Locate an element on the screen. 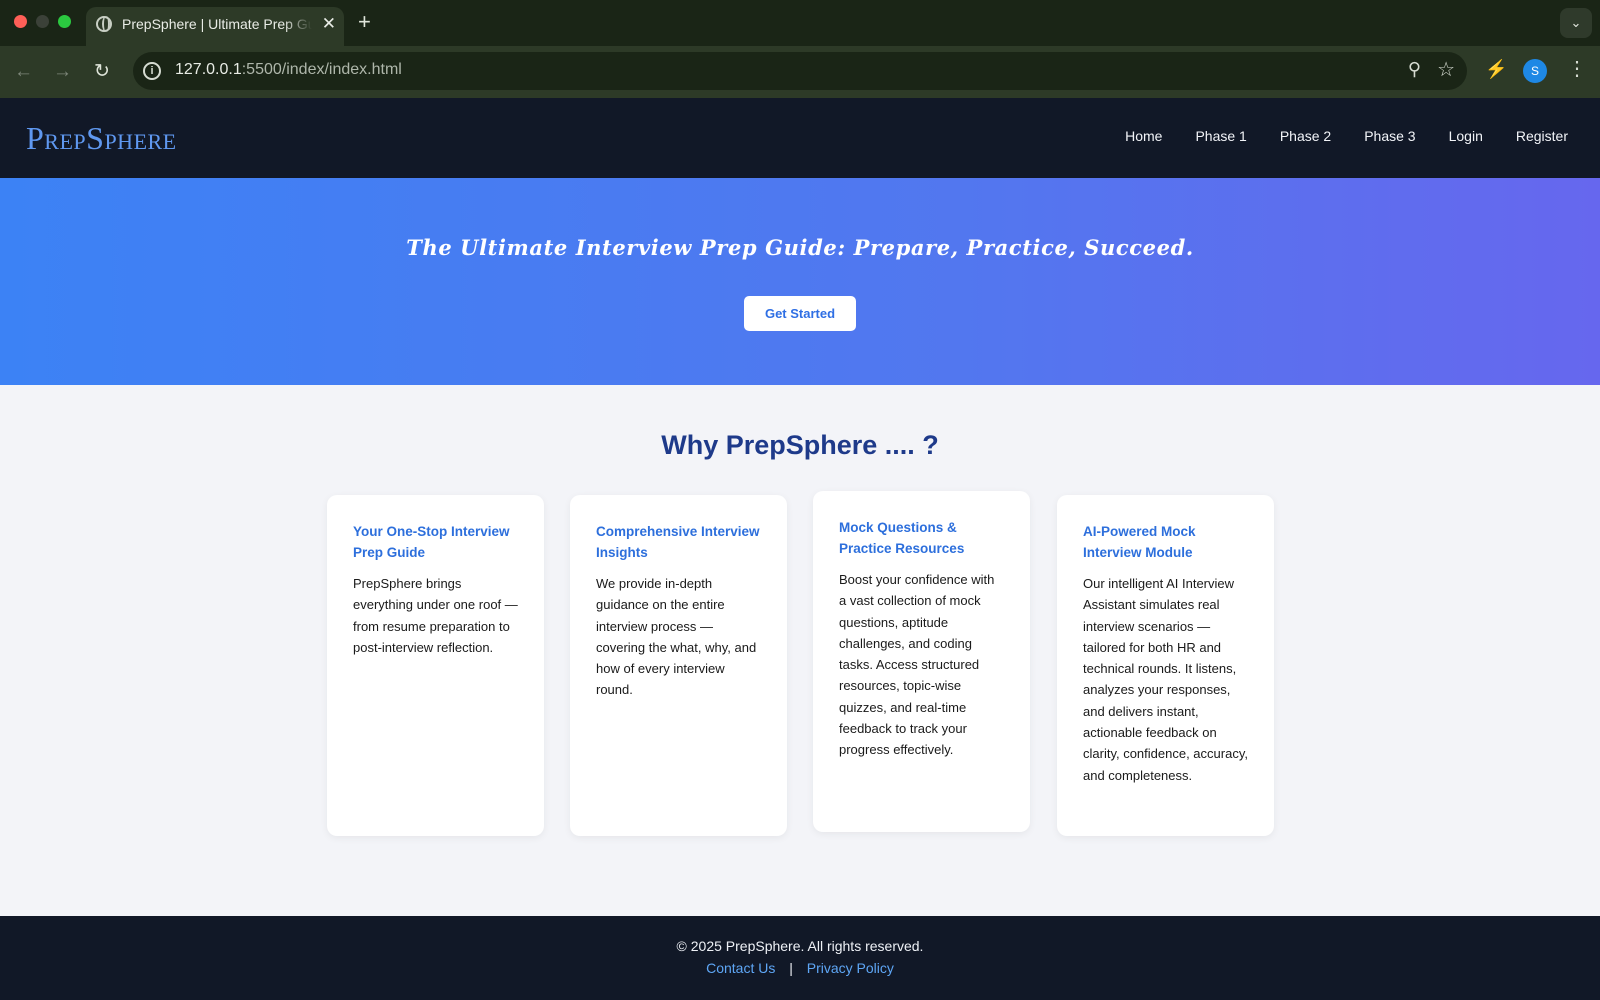 This screenshot has width=1600, height=1000. address-bar: i 127.0.0.1:5500/index/index.html ⚲ ☆ is located at coordinates (800, 71).